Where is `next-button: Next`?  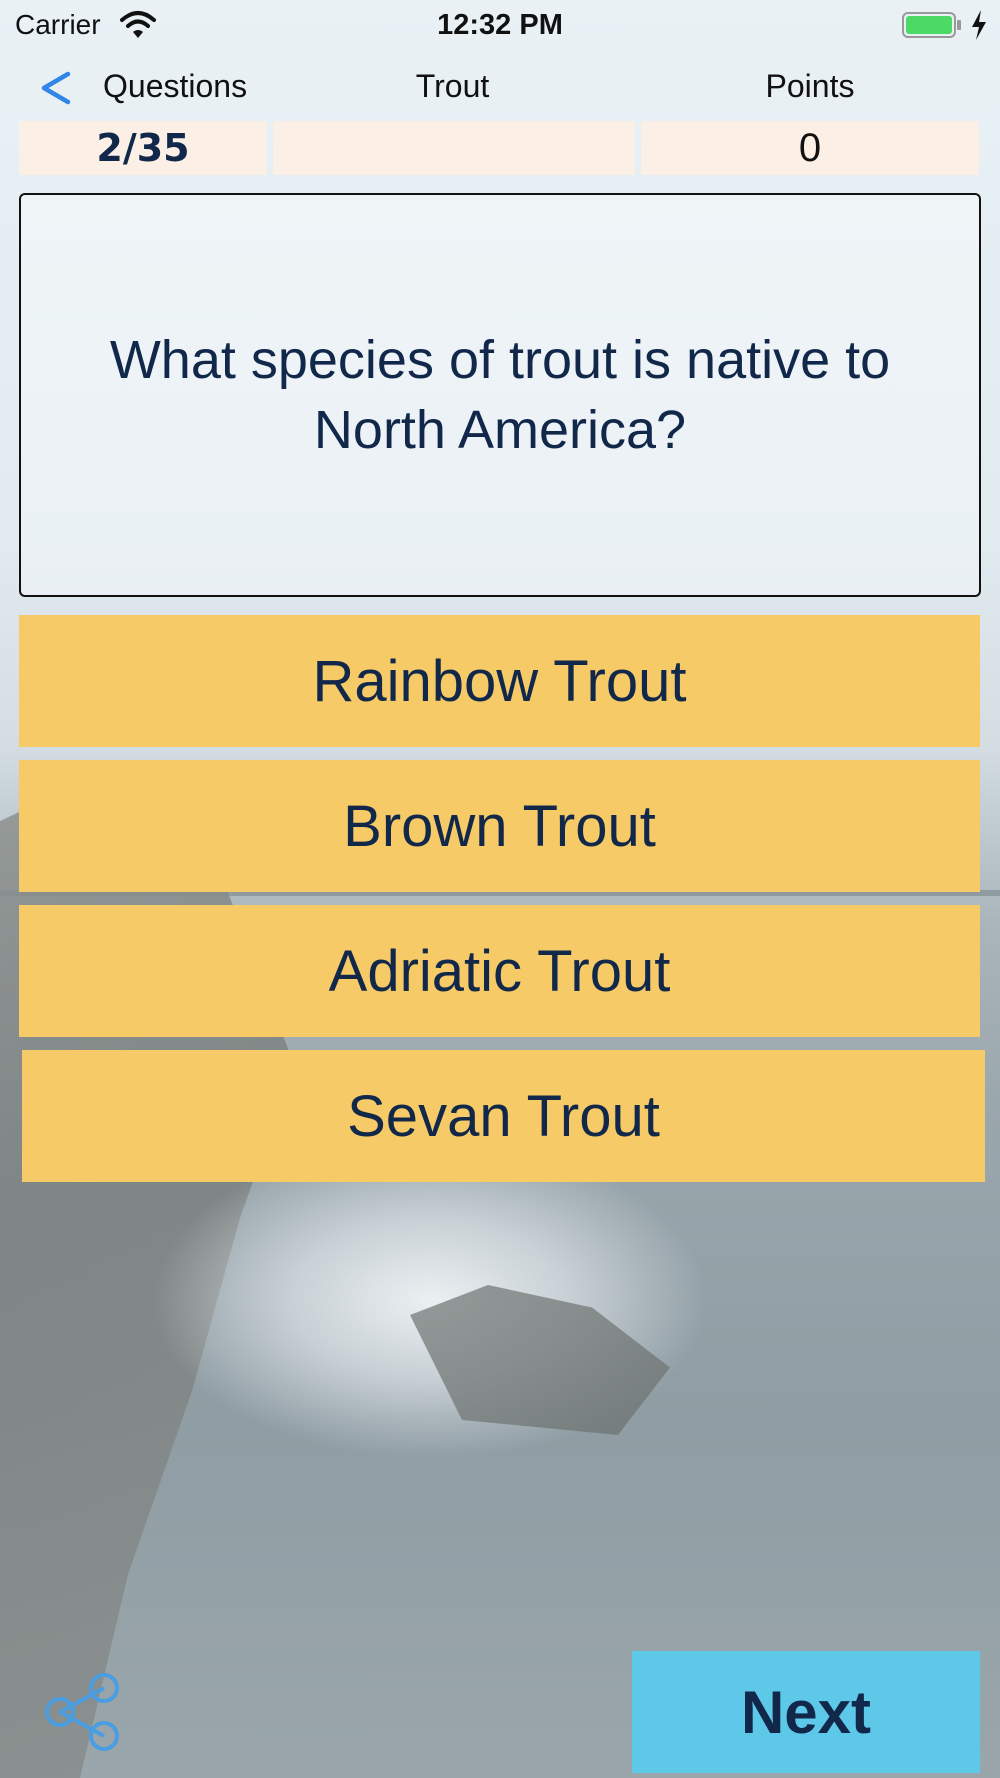 next-button: Next is located at coordinates (806, 1712).